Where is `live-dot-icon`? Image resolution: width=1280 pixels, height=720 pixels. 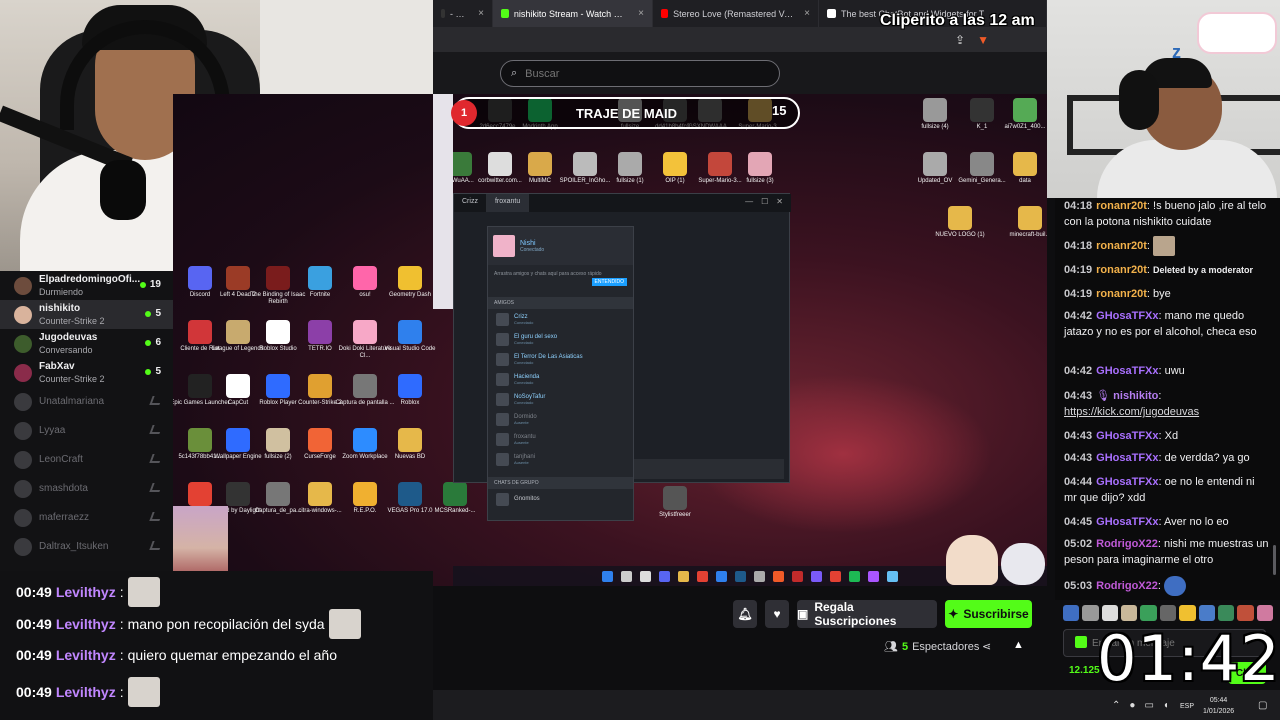 live-dot-icon is located at coordinates (148, 313).